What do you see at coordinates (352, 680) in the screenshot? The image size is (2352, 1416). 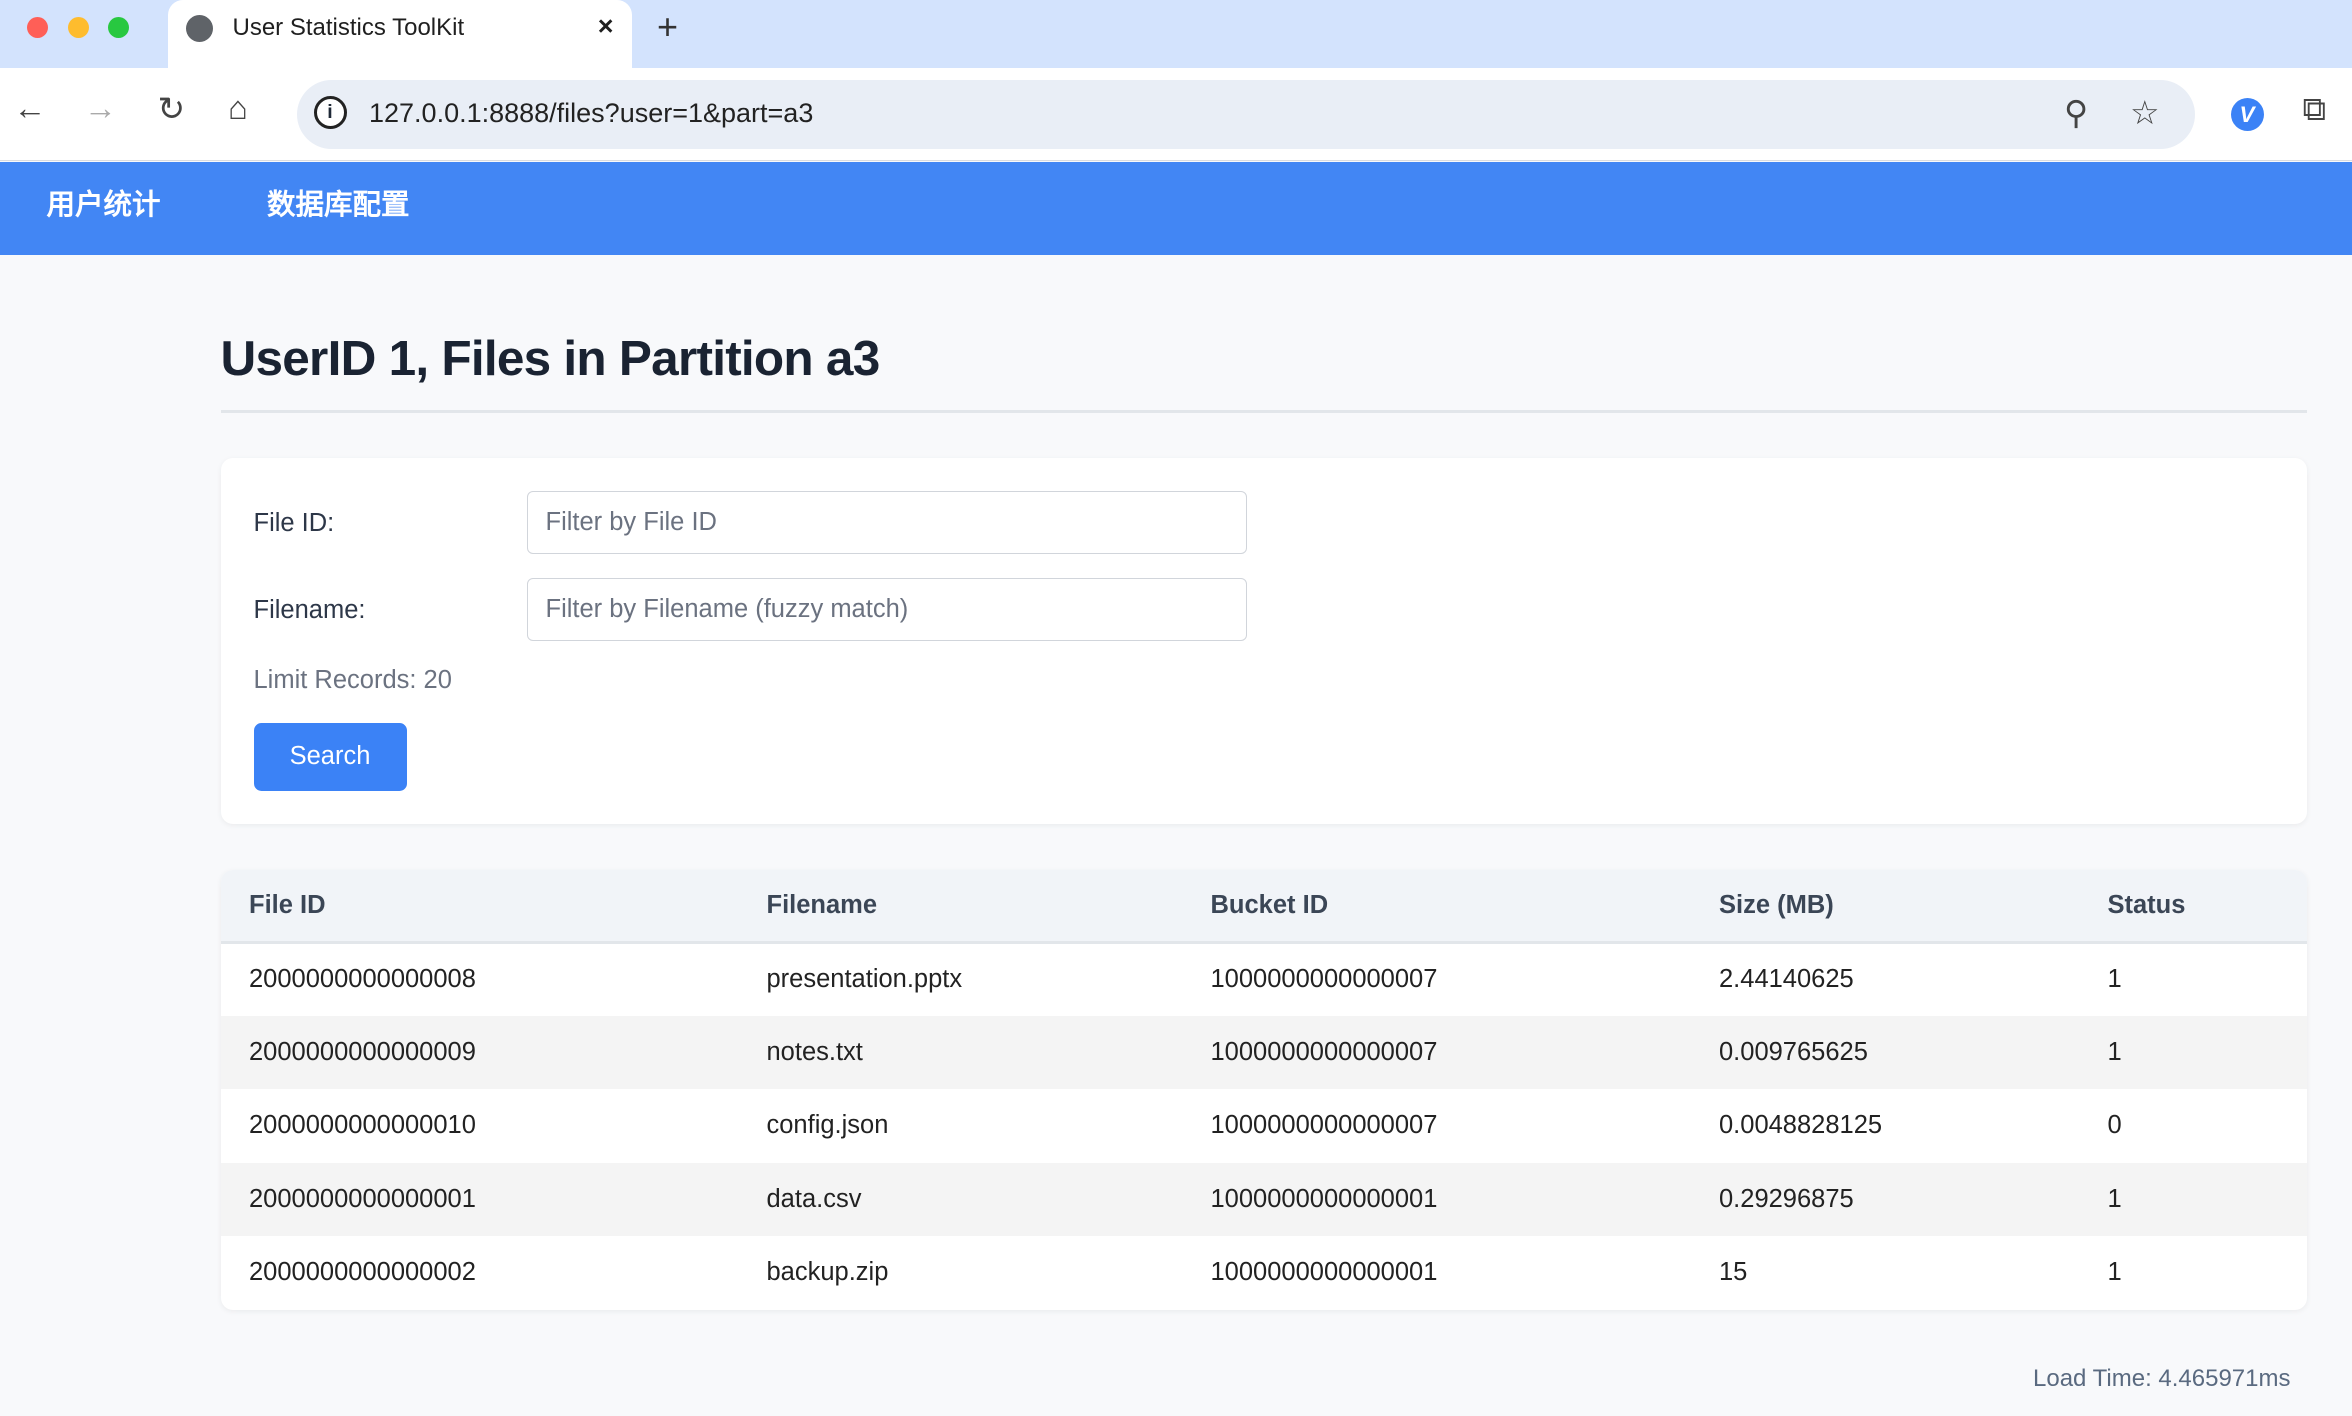 I see `limit-records: Limit Records: 20` at bounding box center [352, 680].